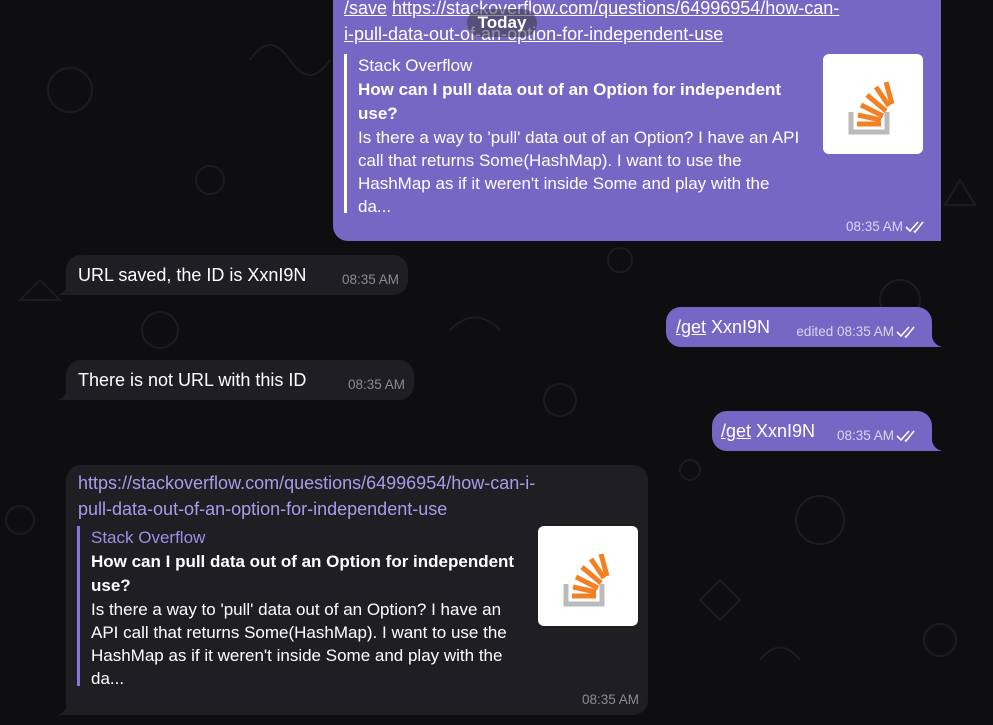  I want to click on message-bubble-incoming: There is not URL with this ID 08:35 AM, so click(240, 380).